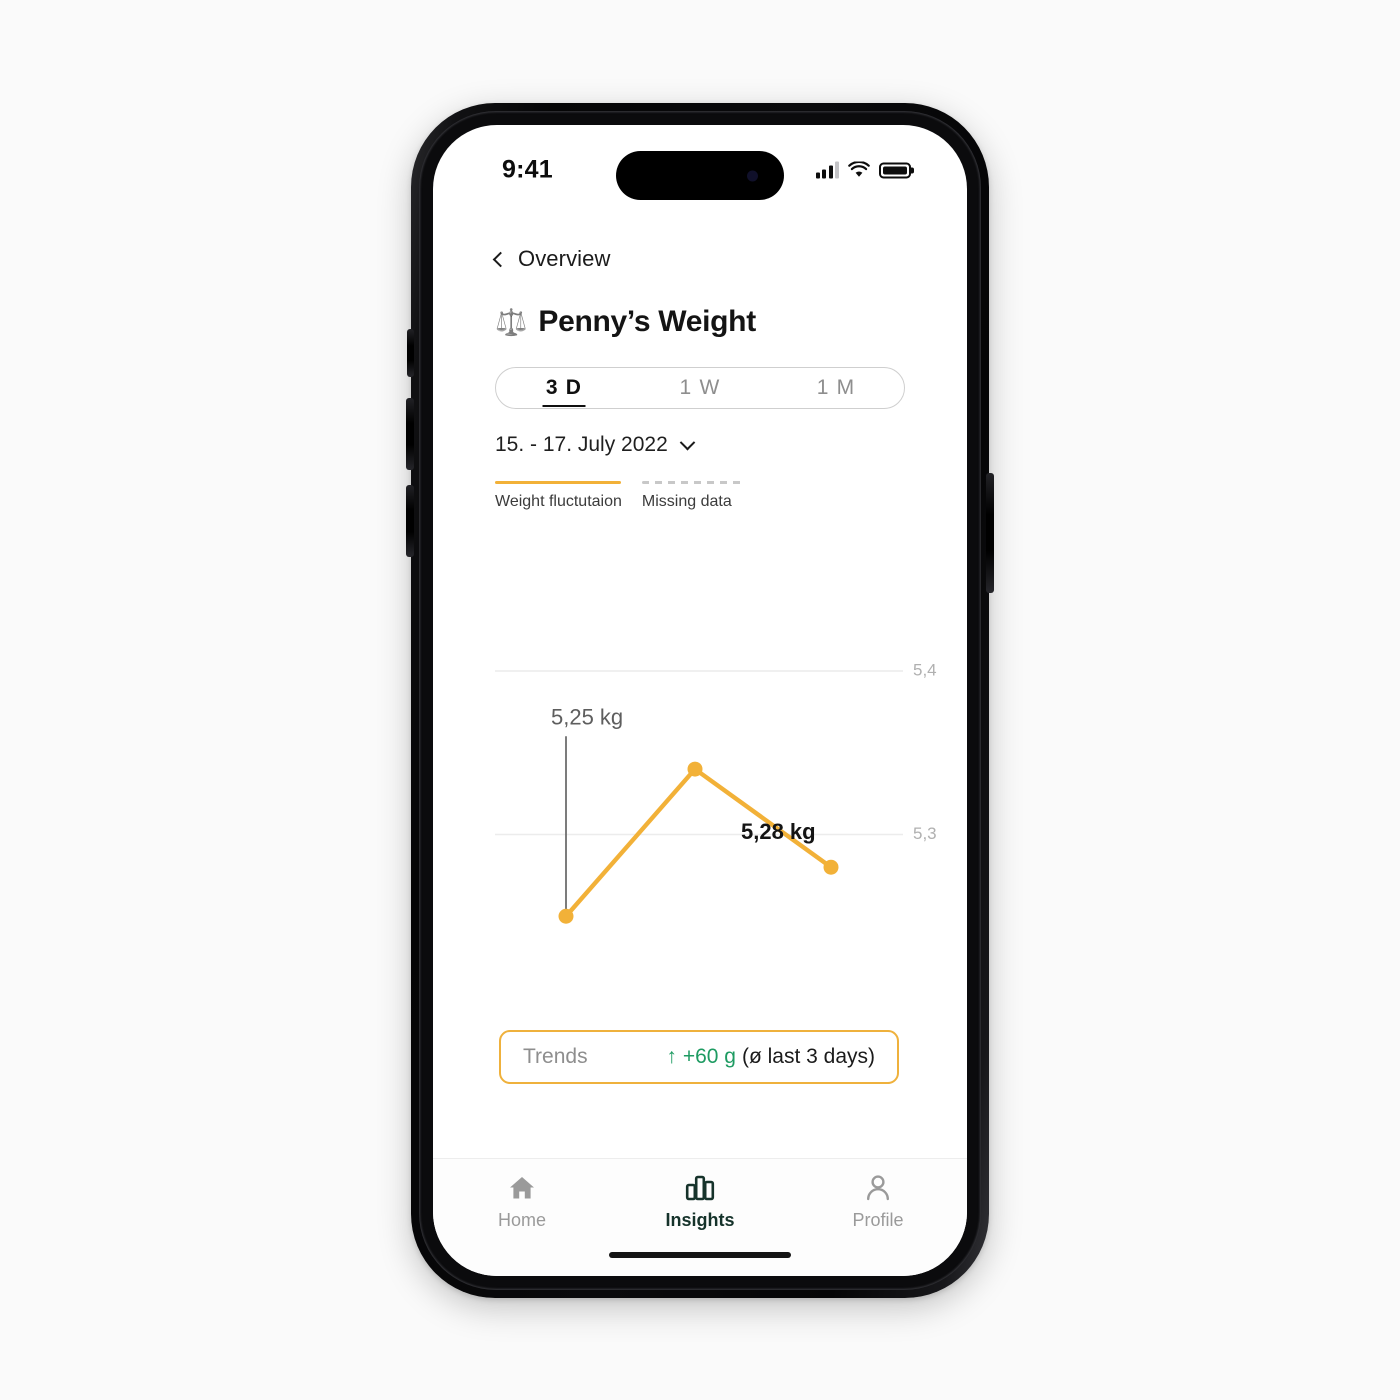 Image resolution: width=1400 pixels, height=1400 pixels. I want to click on chart-annotation-label: 5,28 kg, so click(778, 831).